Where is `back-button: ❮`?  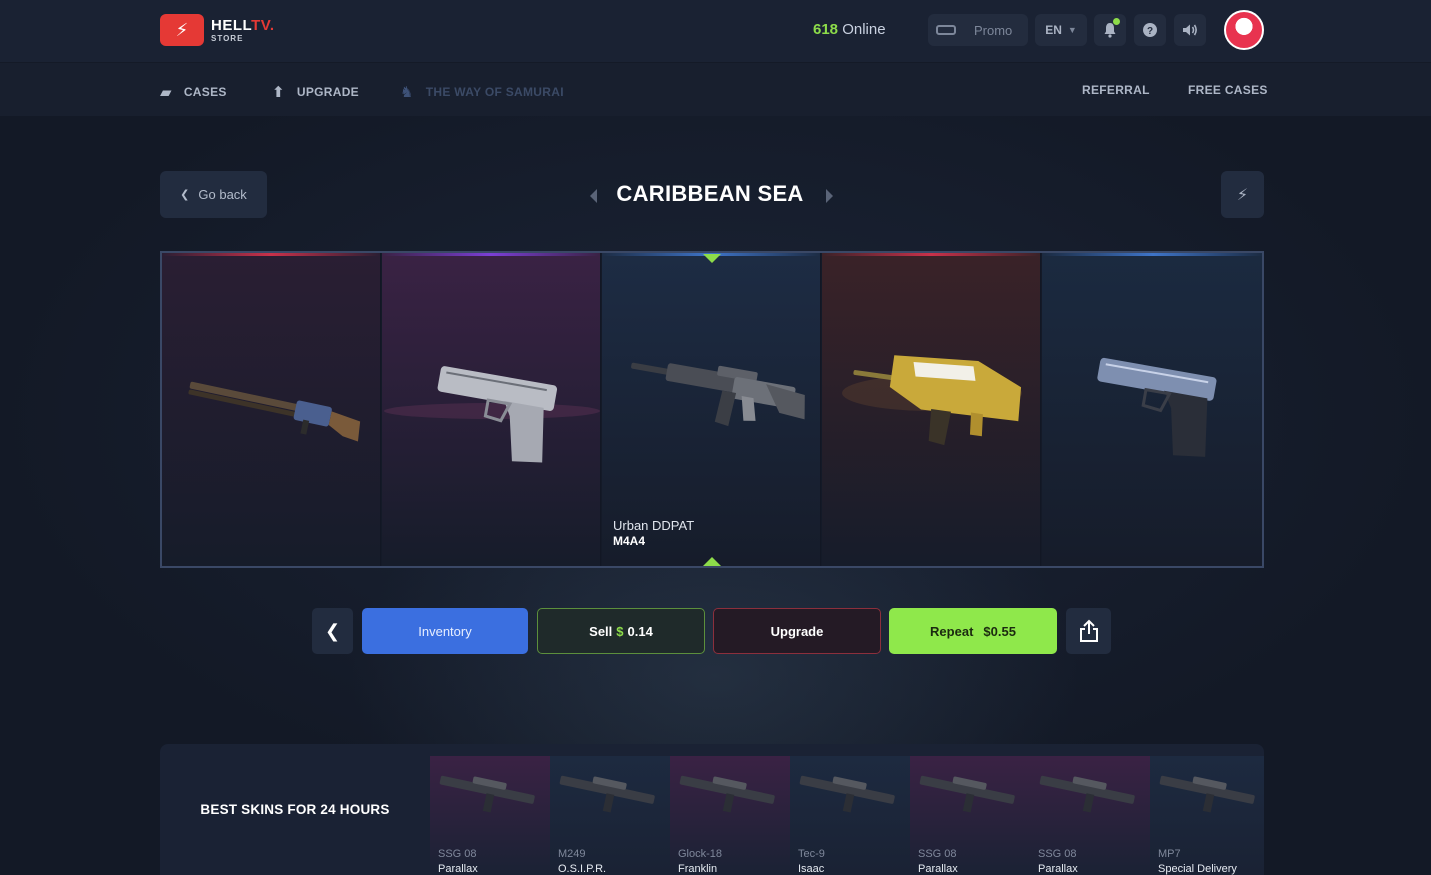
back-button: ❮ is located at coordinates (332, 631).